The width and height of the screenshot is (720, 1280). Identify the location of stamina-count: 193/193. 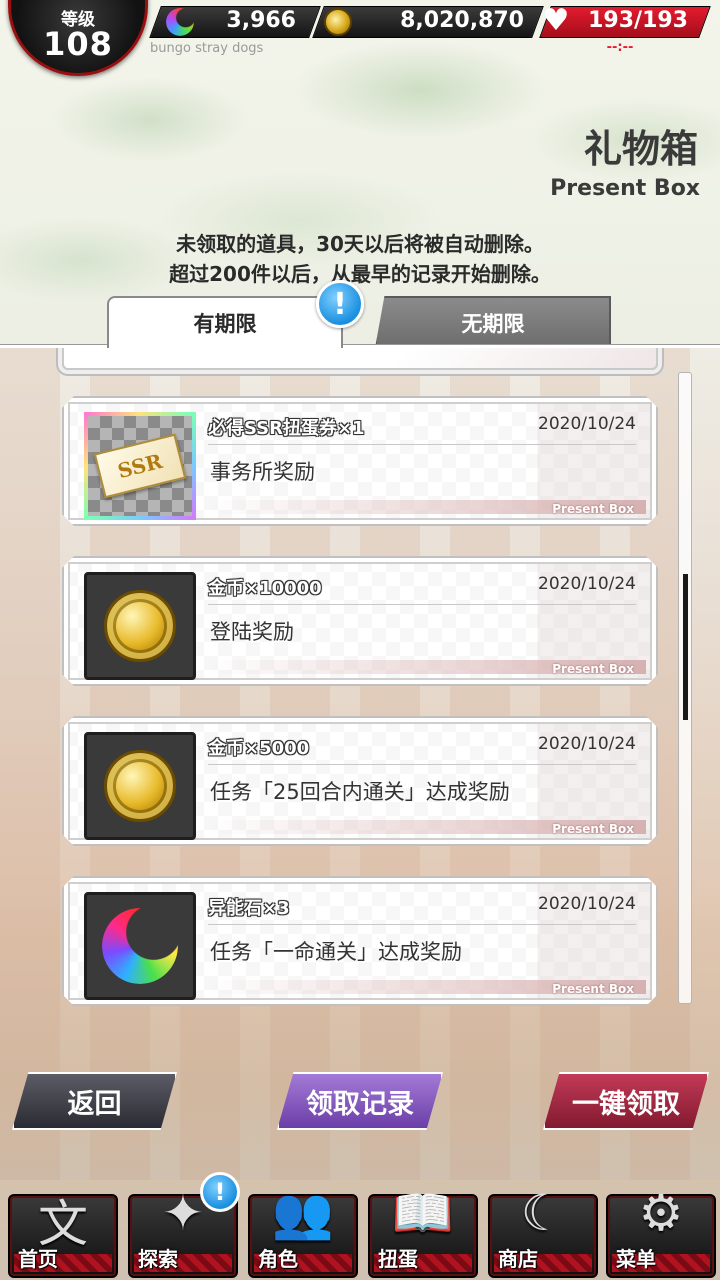
(638, 20).